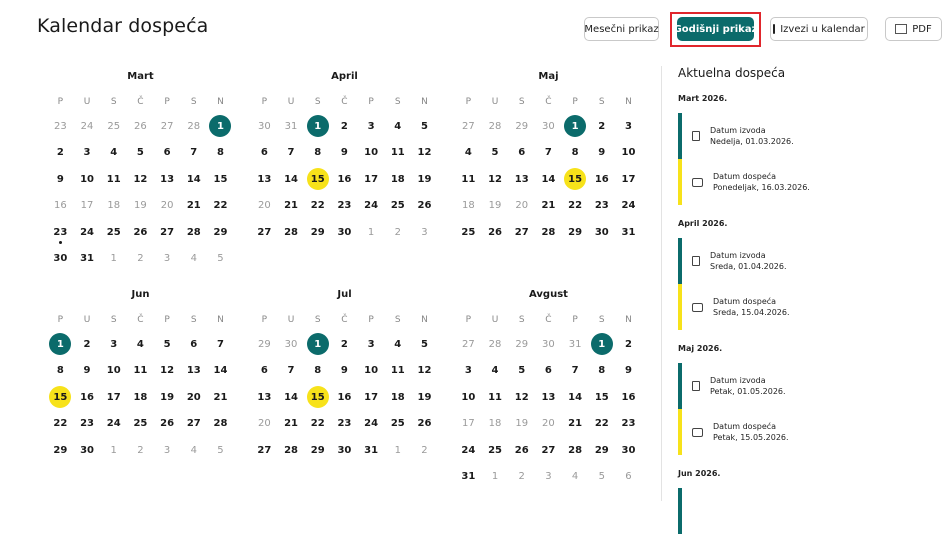 The height and width of the screenshot is (534, 945). What do you see at coordinates (317, 397) in the screenshot?
I see `due-date-day: 15` at bounding box center [317, 397].